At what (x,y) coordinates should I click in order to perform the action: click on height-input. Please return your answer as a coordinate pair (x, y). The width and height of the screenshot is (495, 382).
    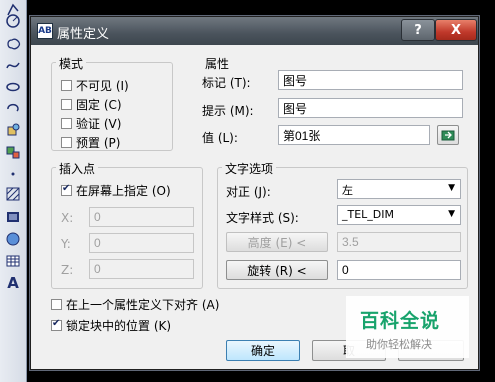
    Looking at the image, I should click on (399, 242).